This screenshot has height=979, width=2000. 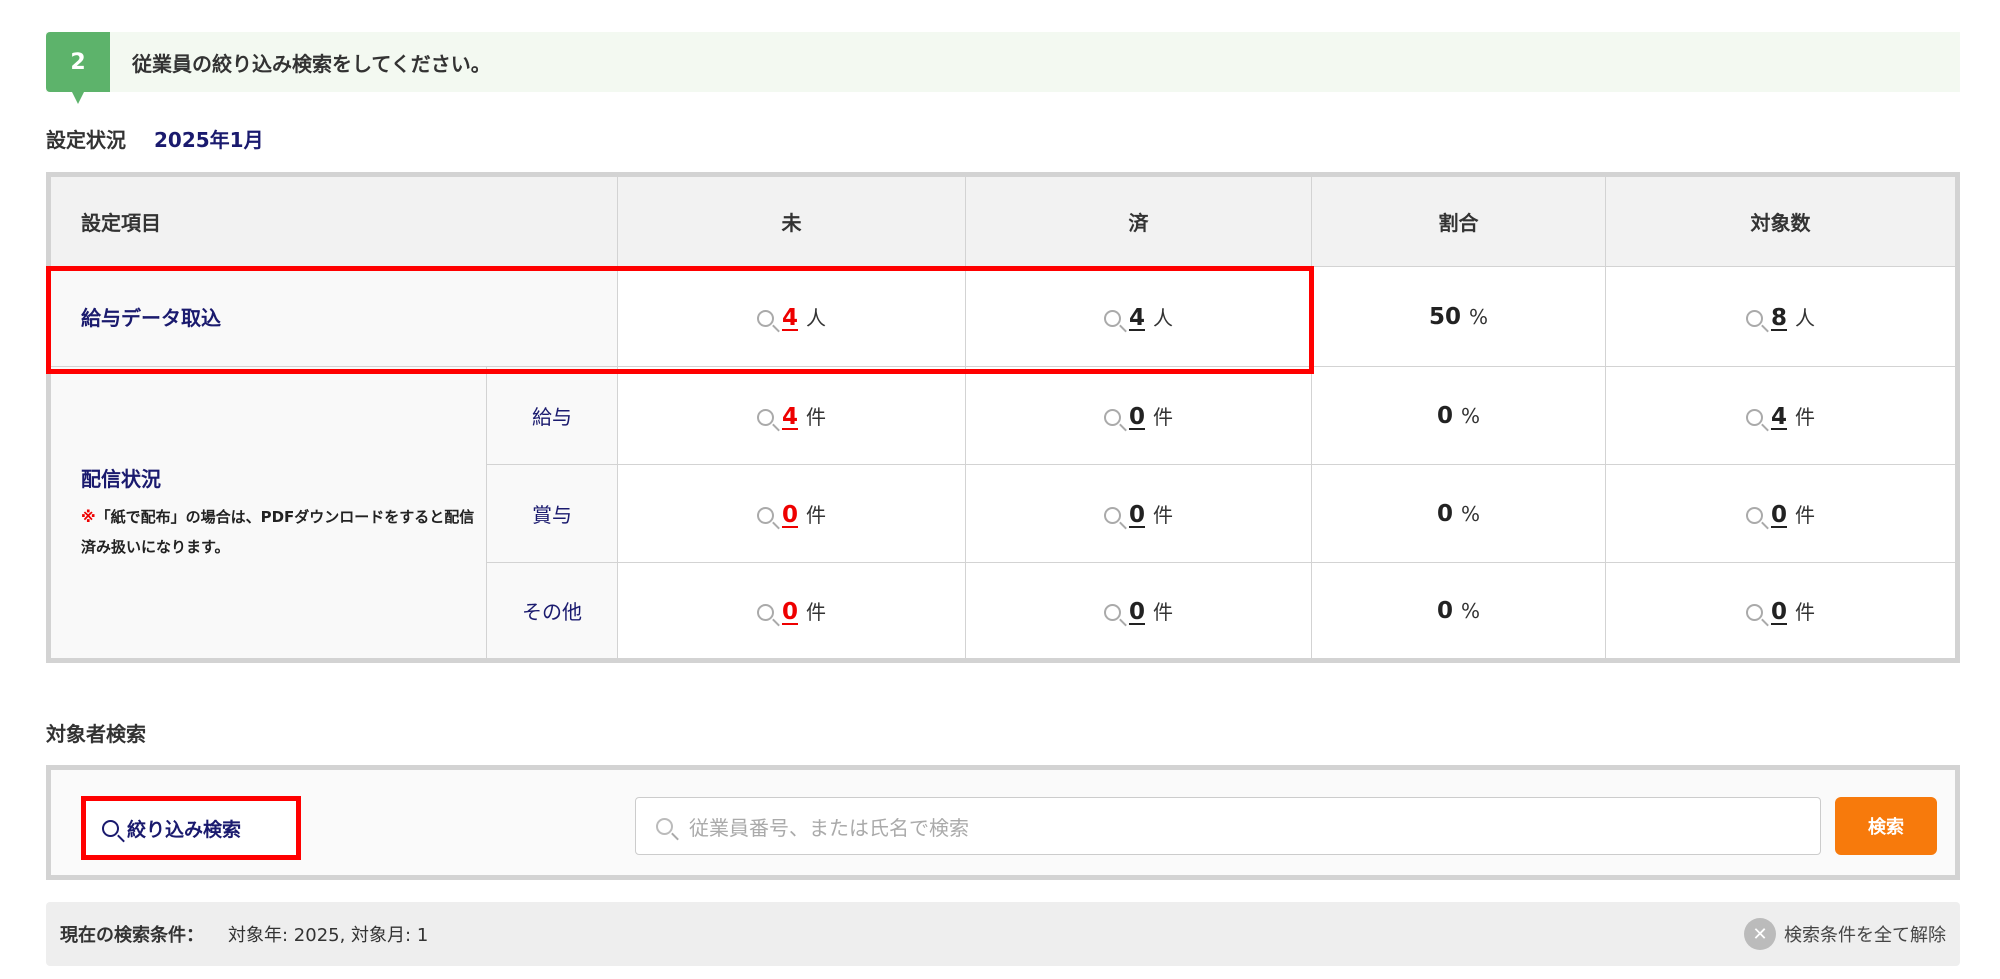 I want to click on header-done: 済, so click(x=1138, y=220).